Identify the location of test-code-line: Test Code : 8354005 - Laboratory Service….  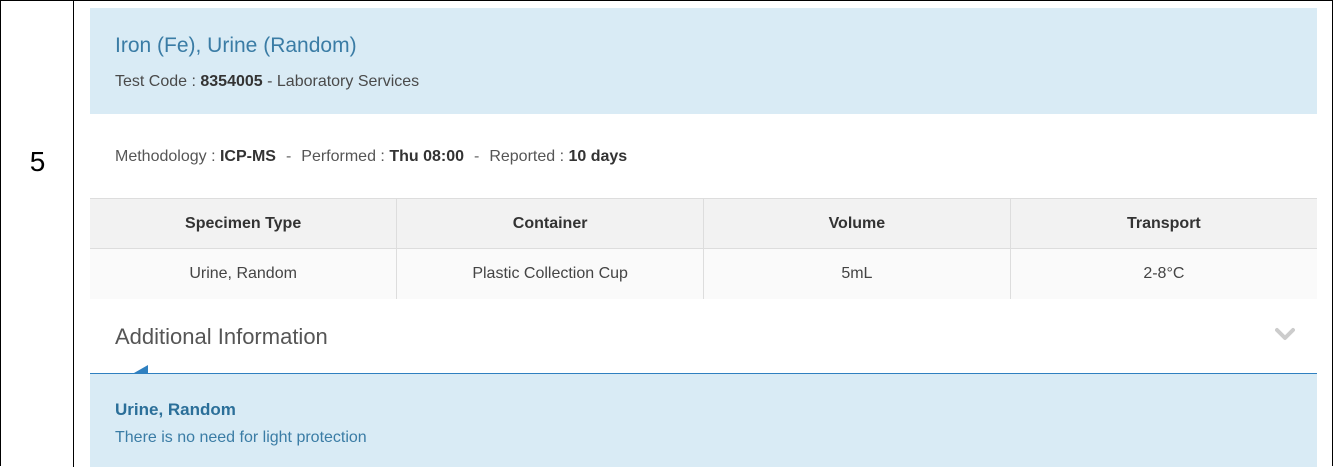
(267, 82).